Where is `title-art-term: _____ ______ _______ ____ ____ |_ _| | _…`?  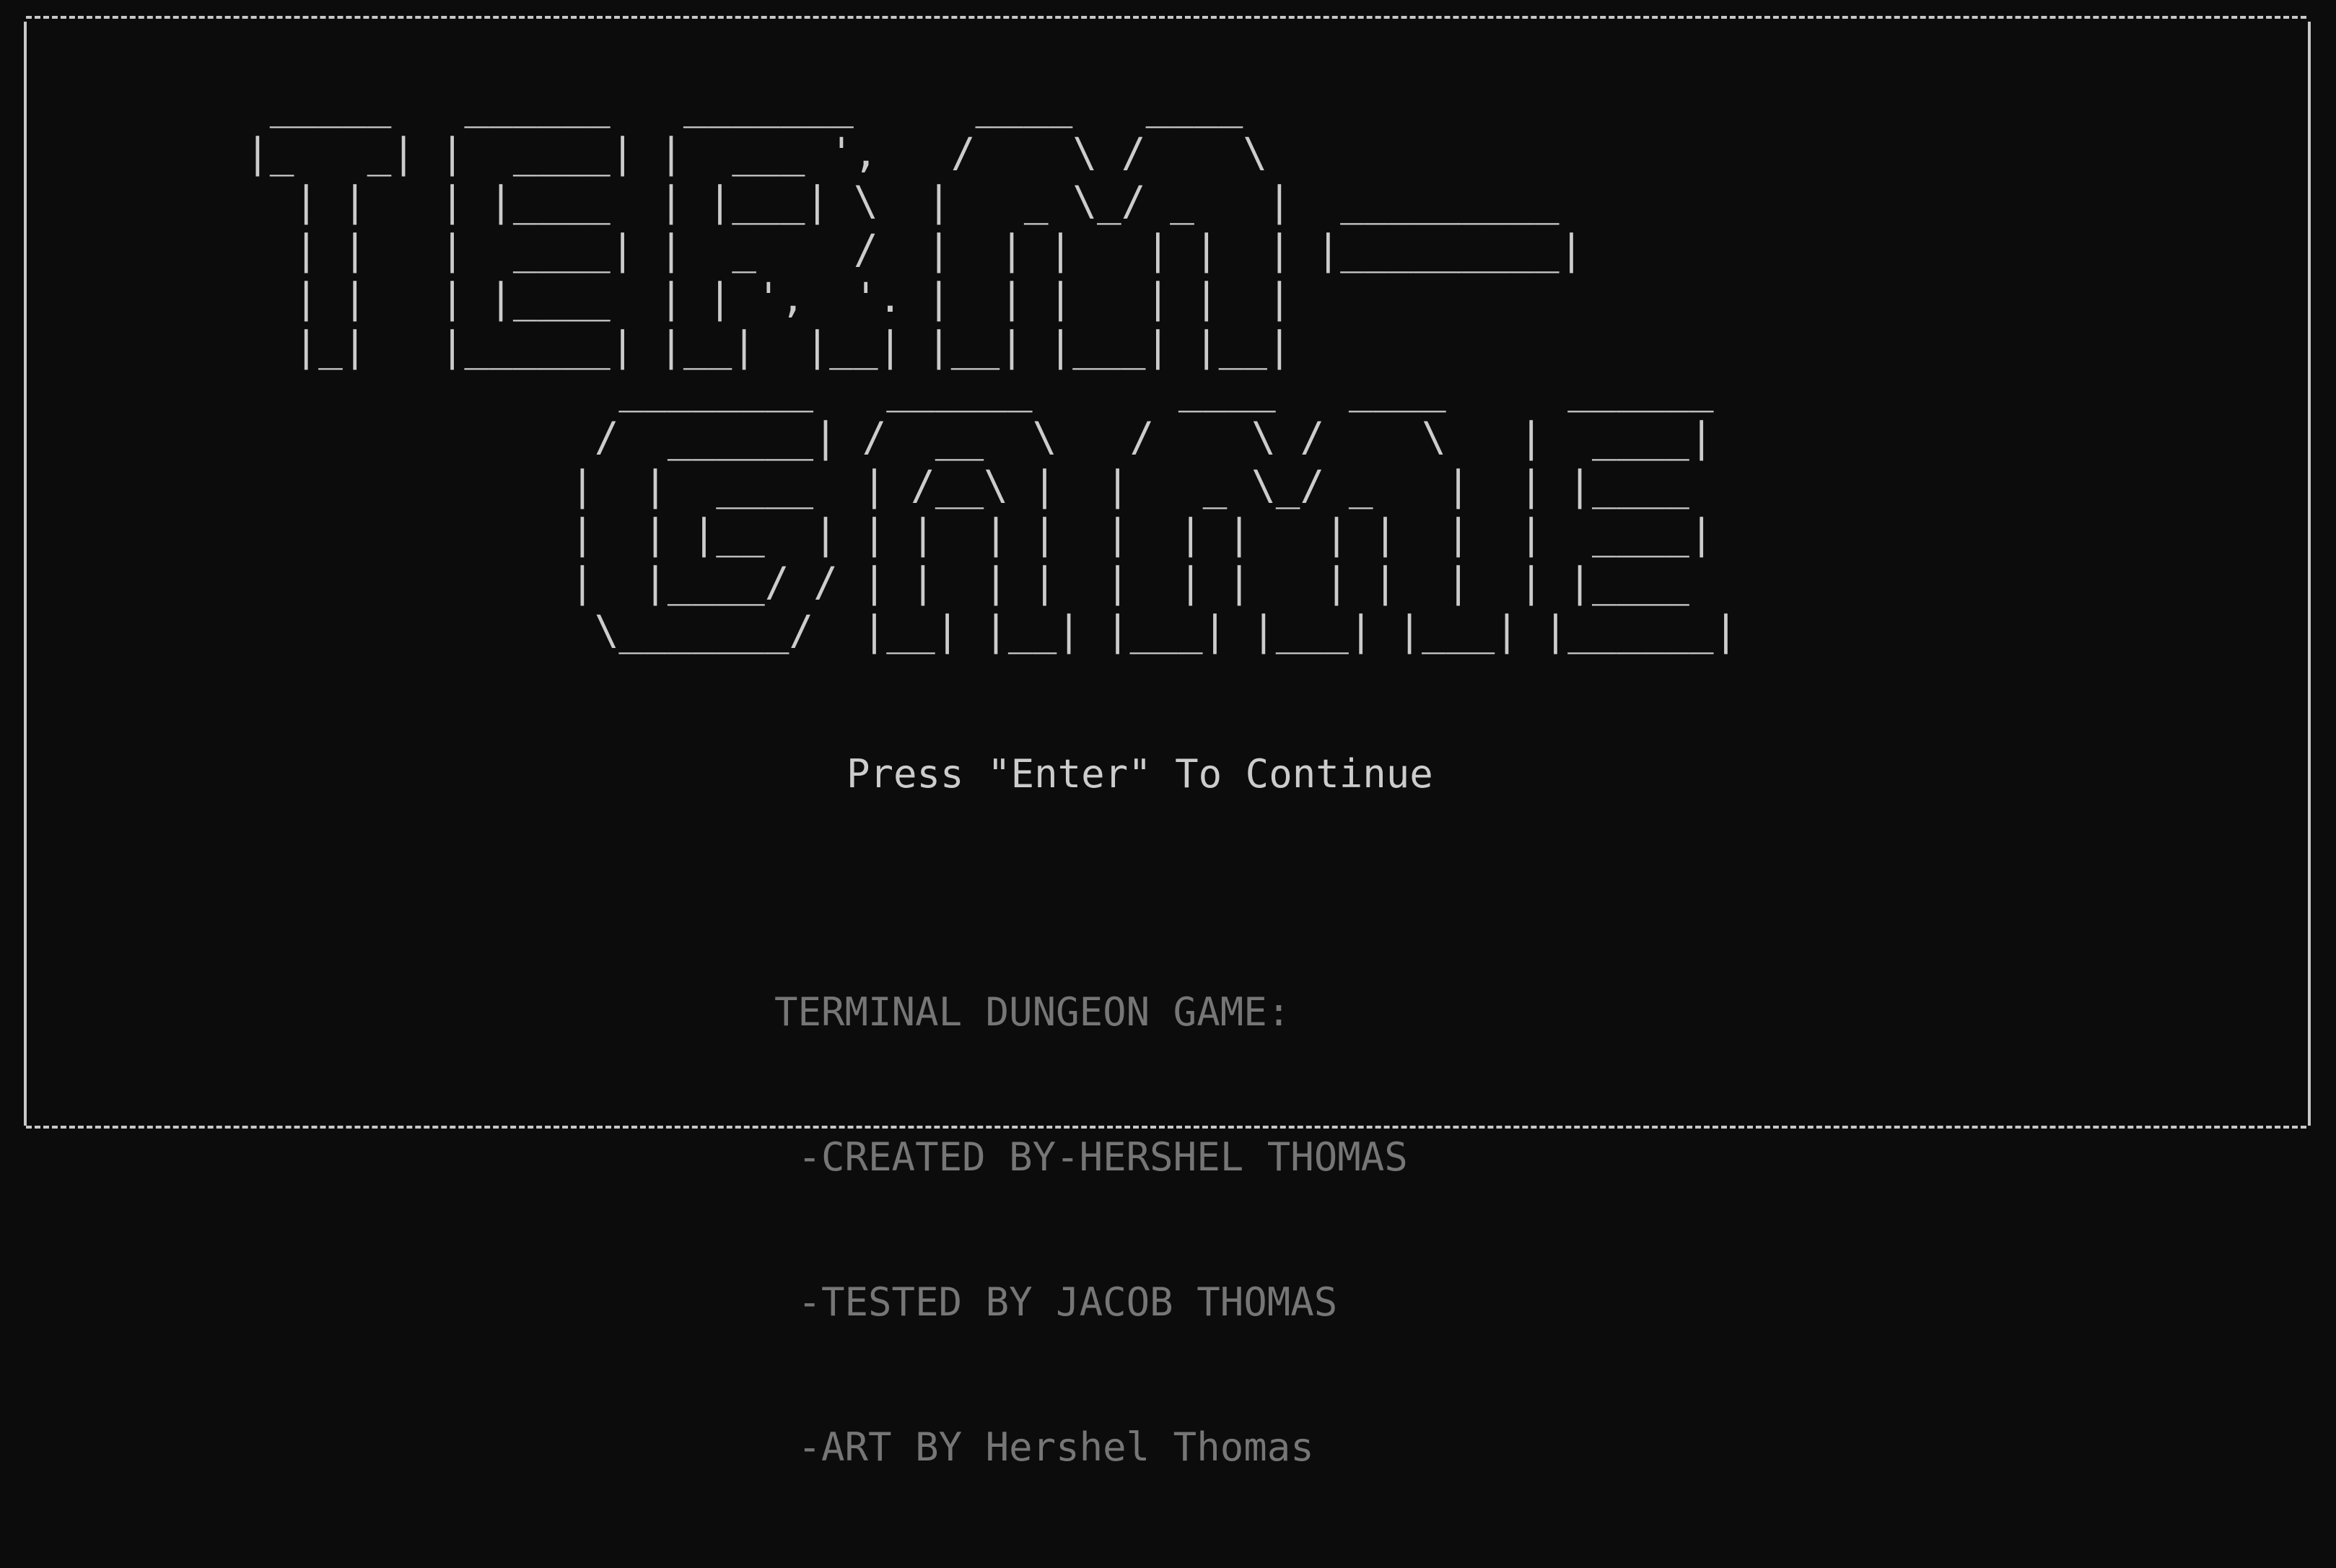 title-art-term: _____ ______ _______ ____ ____ |_ _| | _… is located at coordinates (914, 226).